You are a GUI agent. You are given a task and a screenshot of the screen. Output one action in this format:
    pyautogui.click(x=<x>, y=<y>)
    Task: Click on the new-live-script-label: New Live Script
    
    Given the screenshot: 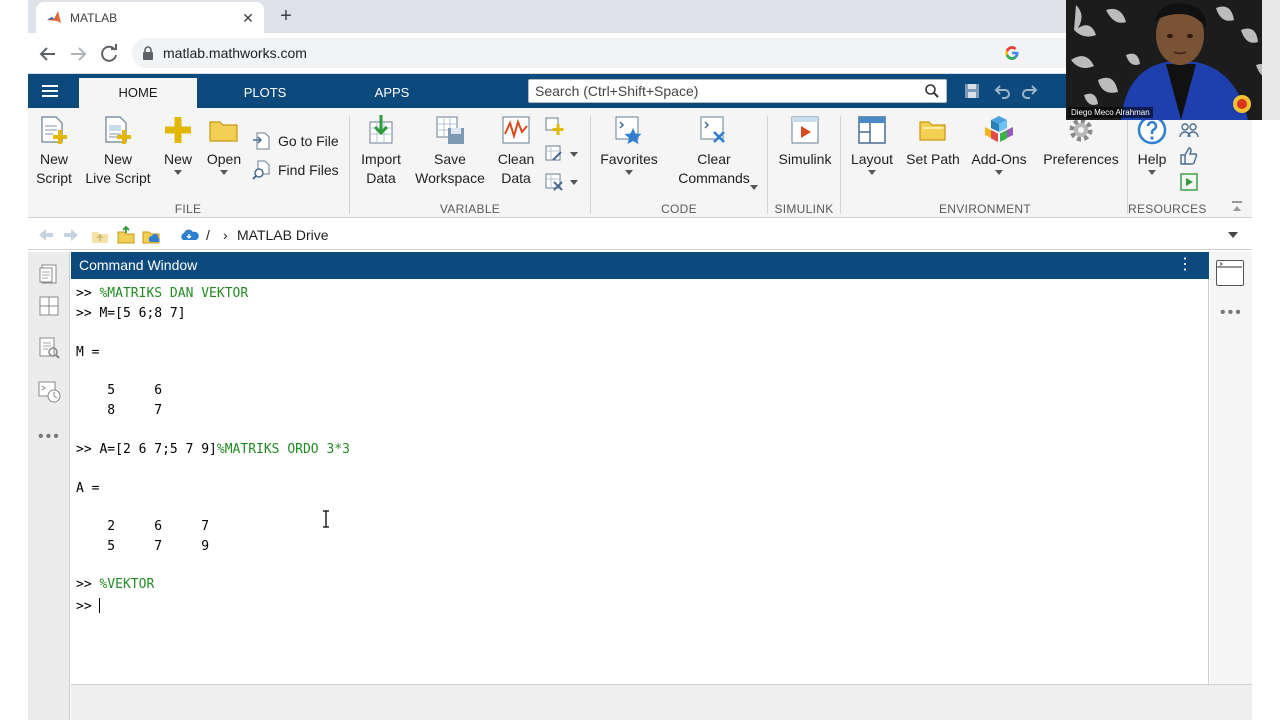 What is the action you would take?
    pyautogui.click(x=118, y=168)
    